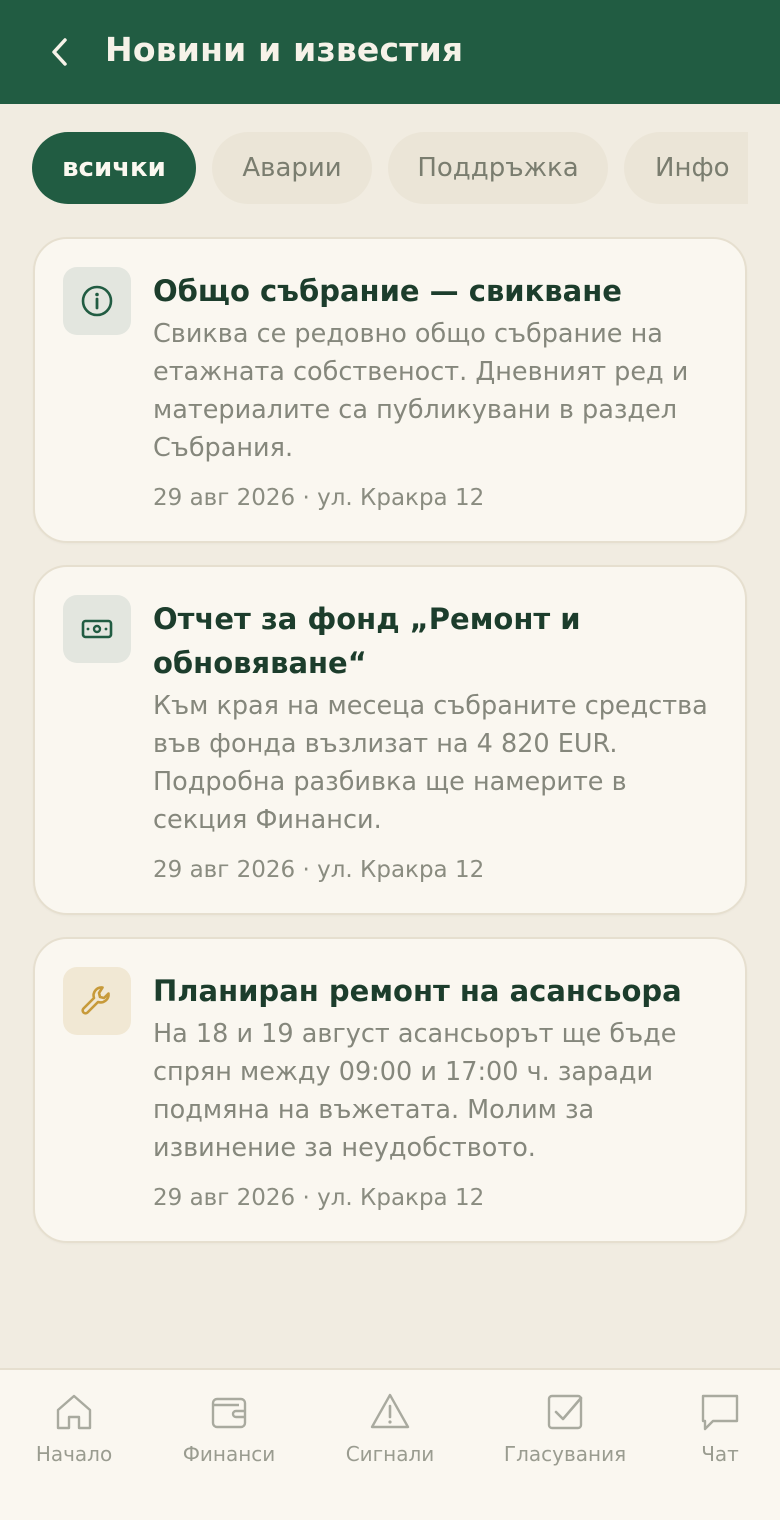  I want to click on nav-label: Финанси, so click(229, 1454).